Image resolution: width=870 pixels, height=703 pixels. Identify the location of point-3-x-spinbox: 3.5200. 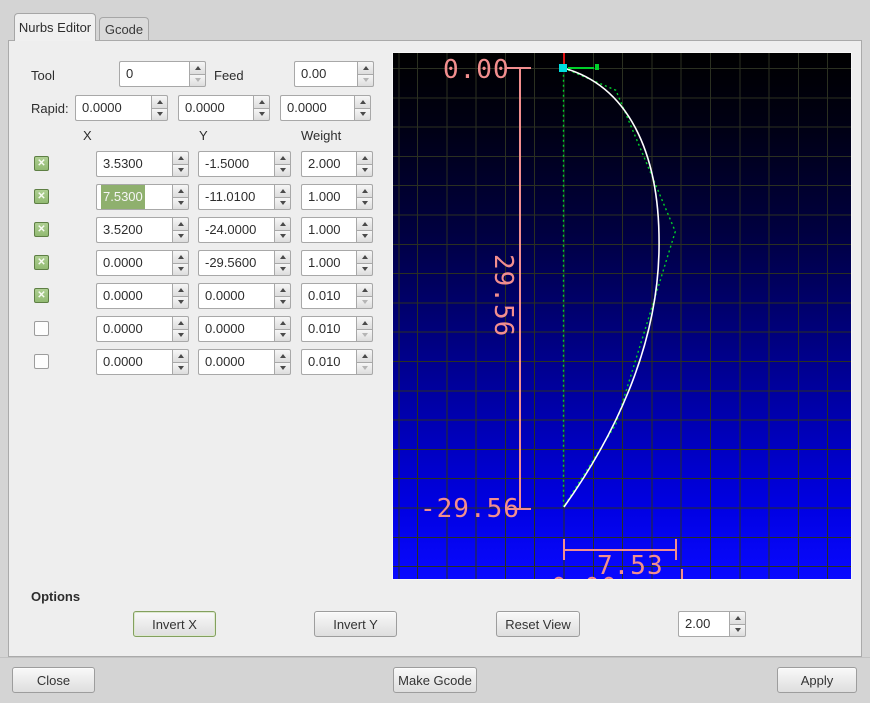
(142, 230).